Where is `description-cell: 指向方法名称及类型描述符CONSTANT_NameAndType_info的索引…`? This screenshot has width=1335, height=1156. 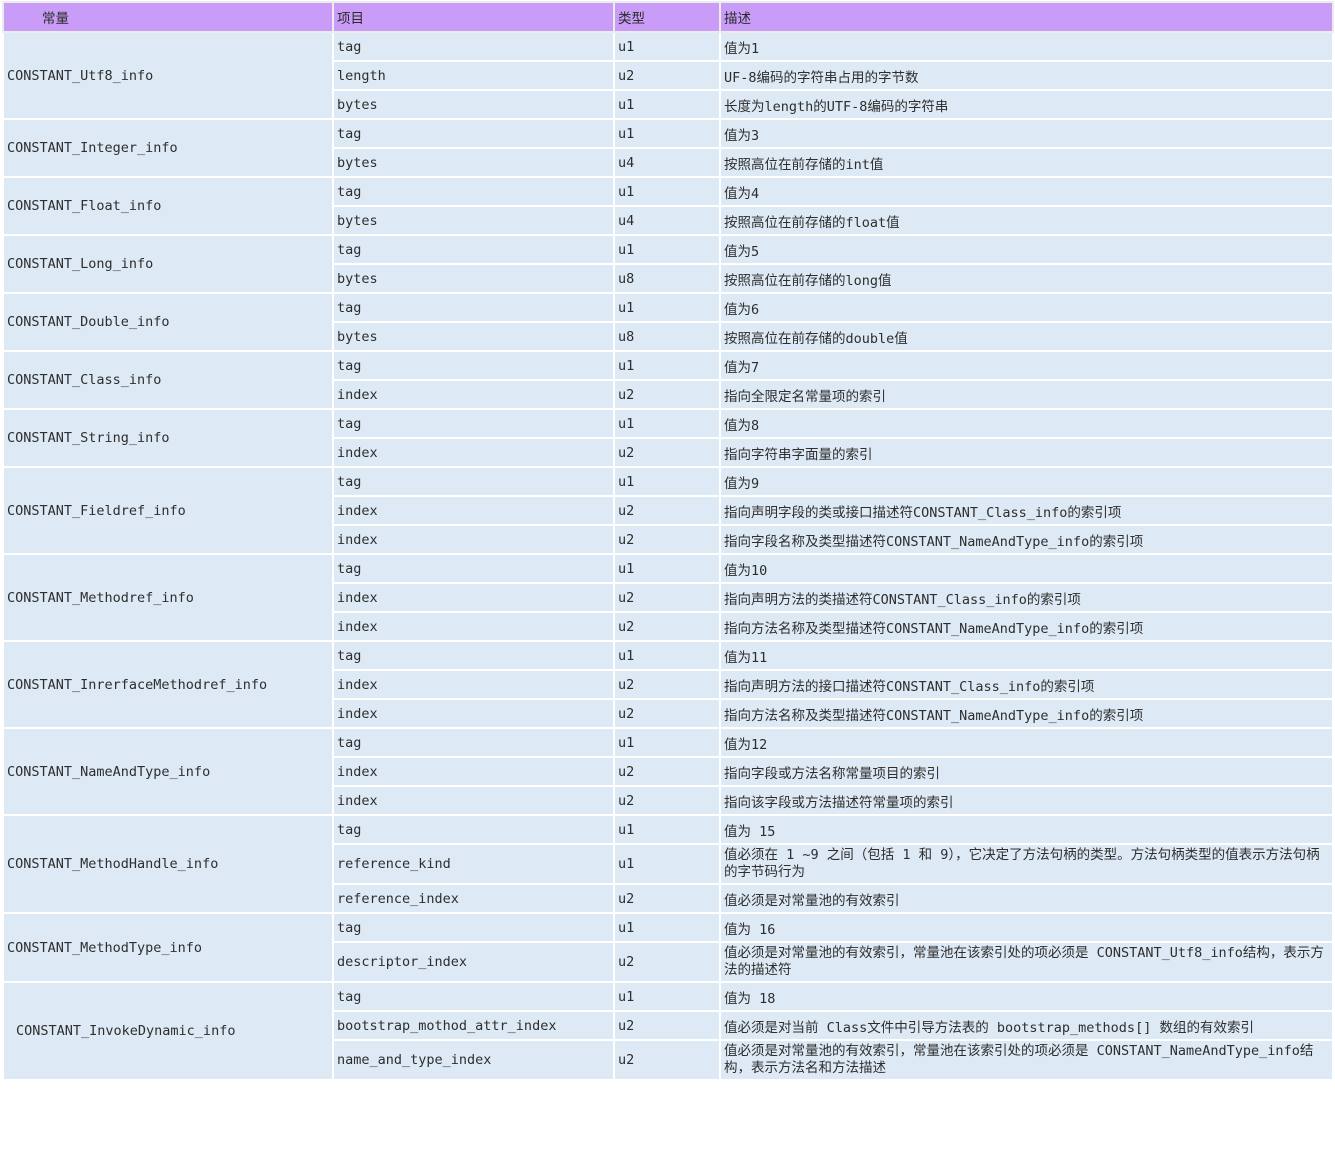
description-cell: 指向方法名称及类型描述符CONSTANT_NameAndType_info的索引… is located at coordinates (1026, 626).